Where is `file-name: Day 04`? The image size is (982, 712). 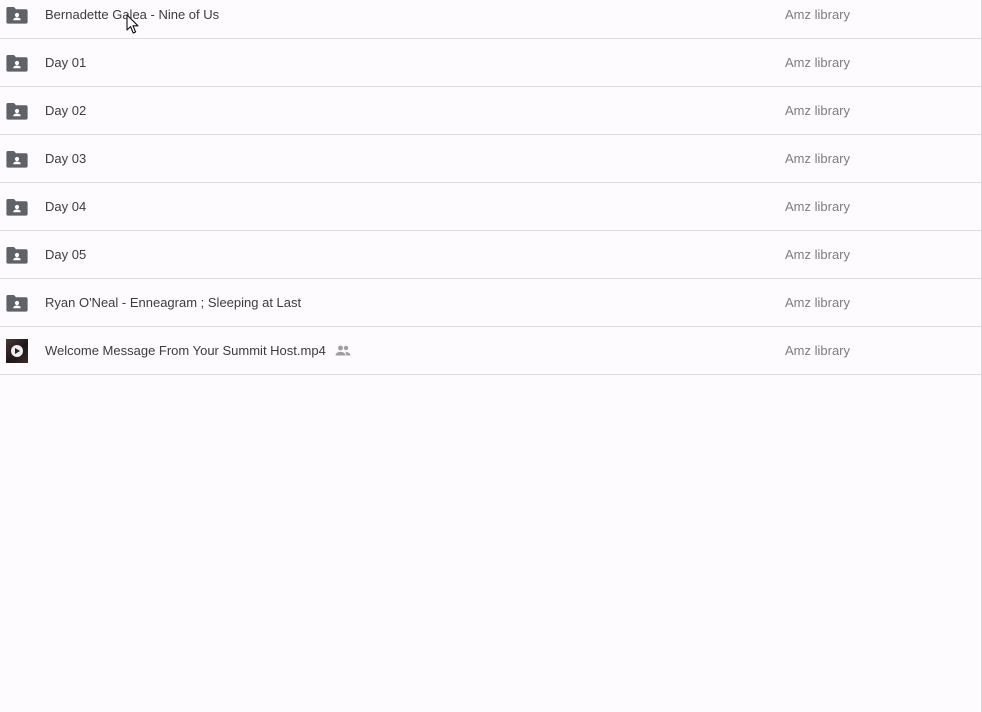
file-name: Day 04 is located at coordinates (65, 206).